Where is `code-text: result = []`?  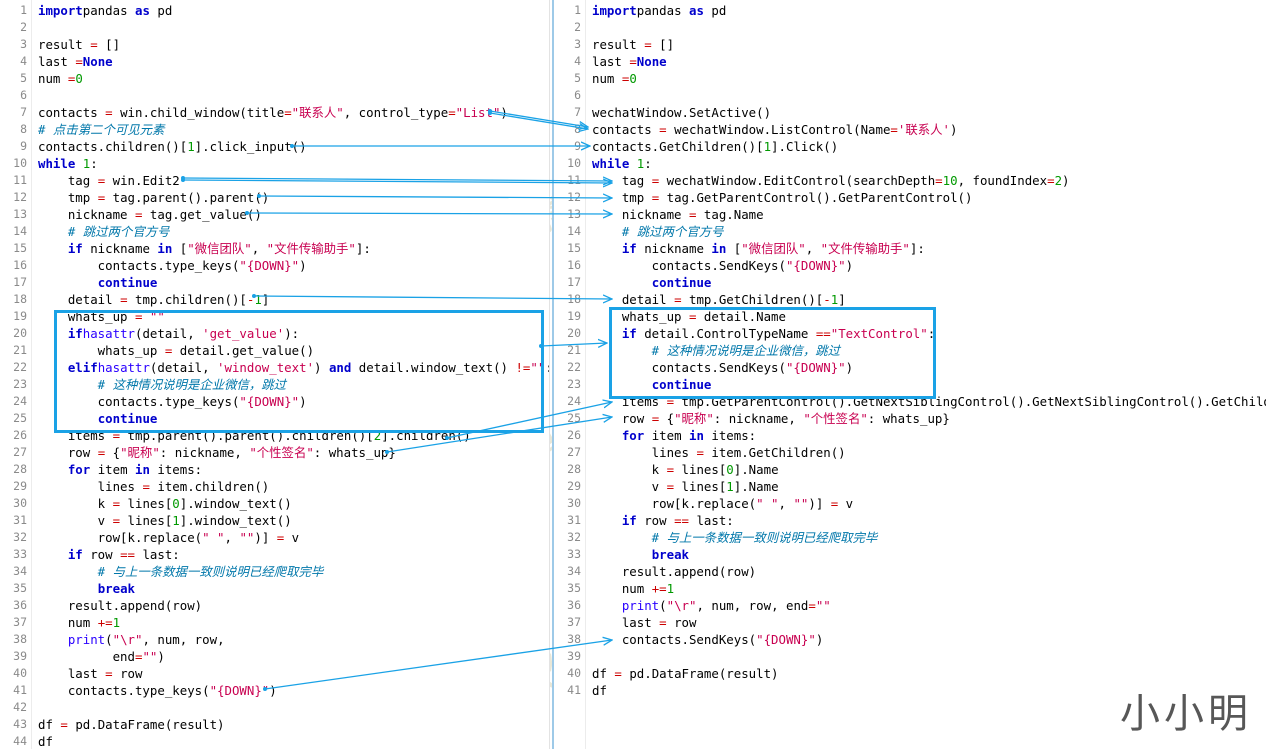
code-text: result = [] is located at coordinates (79, 44).